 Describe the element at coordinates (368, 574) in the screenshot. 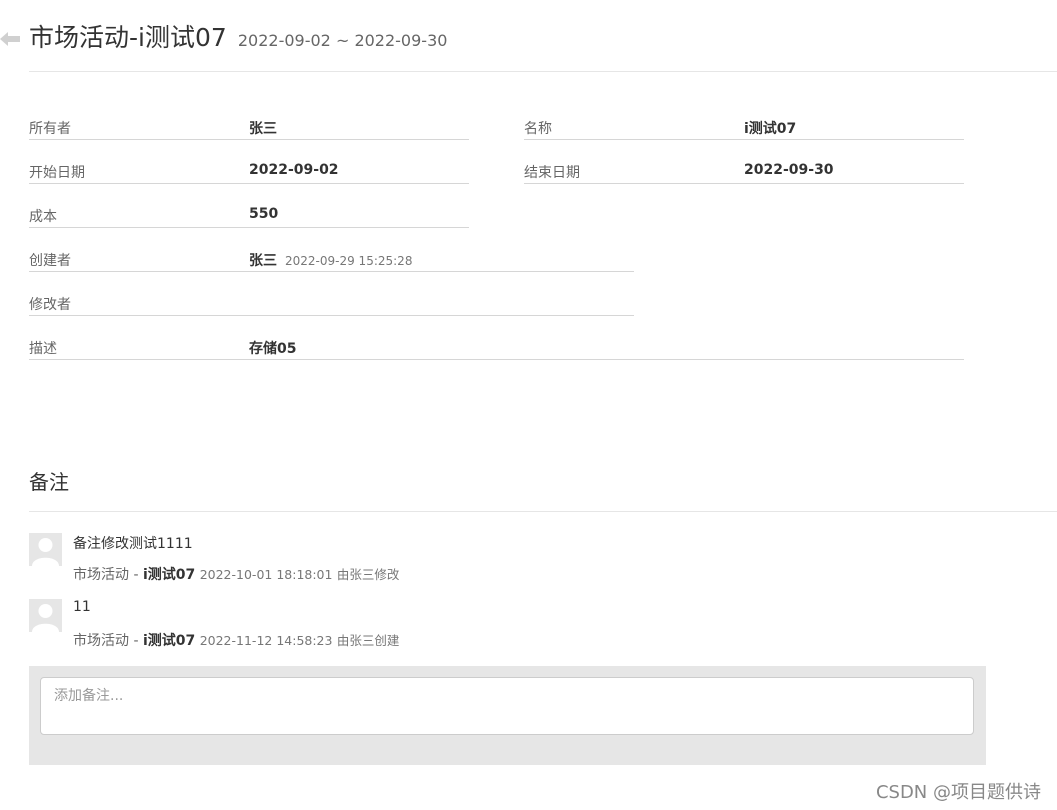

I see `note-action: 由张三修改` at that location.